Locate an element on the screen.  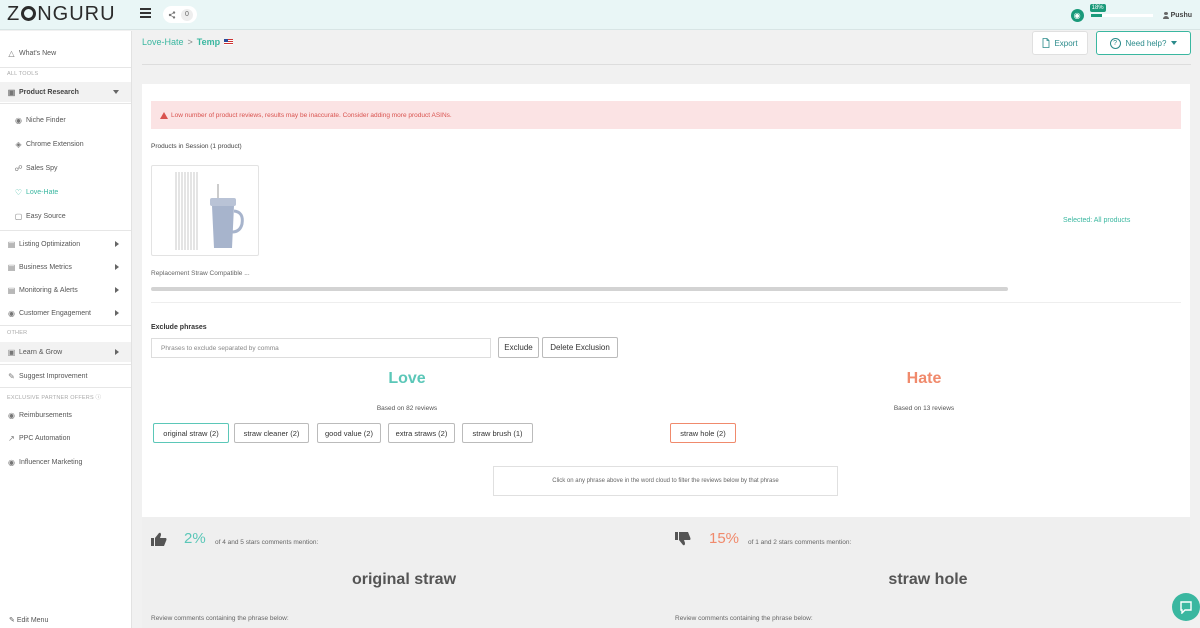
chart-icon: ▤ is located at coordinates (11, 244).